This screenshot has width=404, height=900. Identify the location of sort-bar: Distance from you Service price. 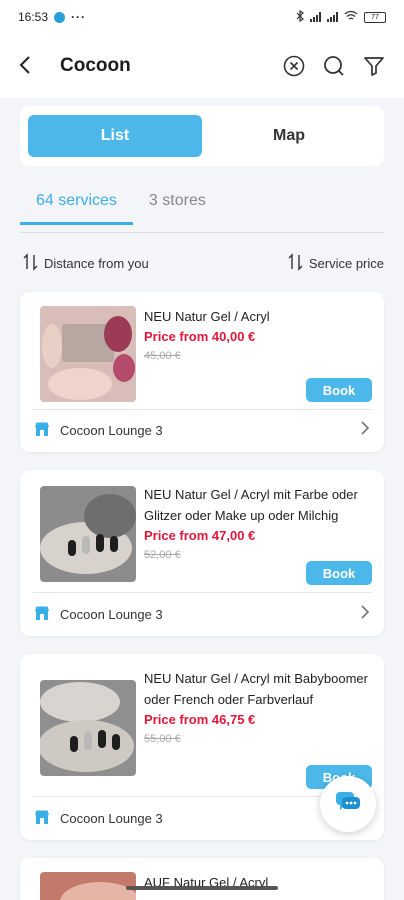
(203, 263).